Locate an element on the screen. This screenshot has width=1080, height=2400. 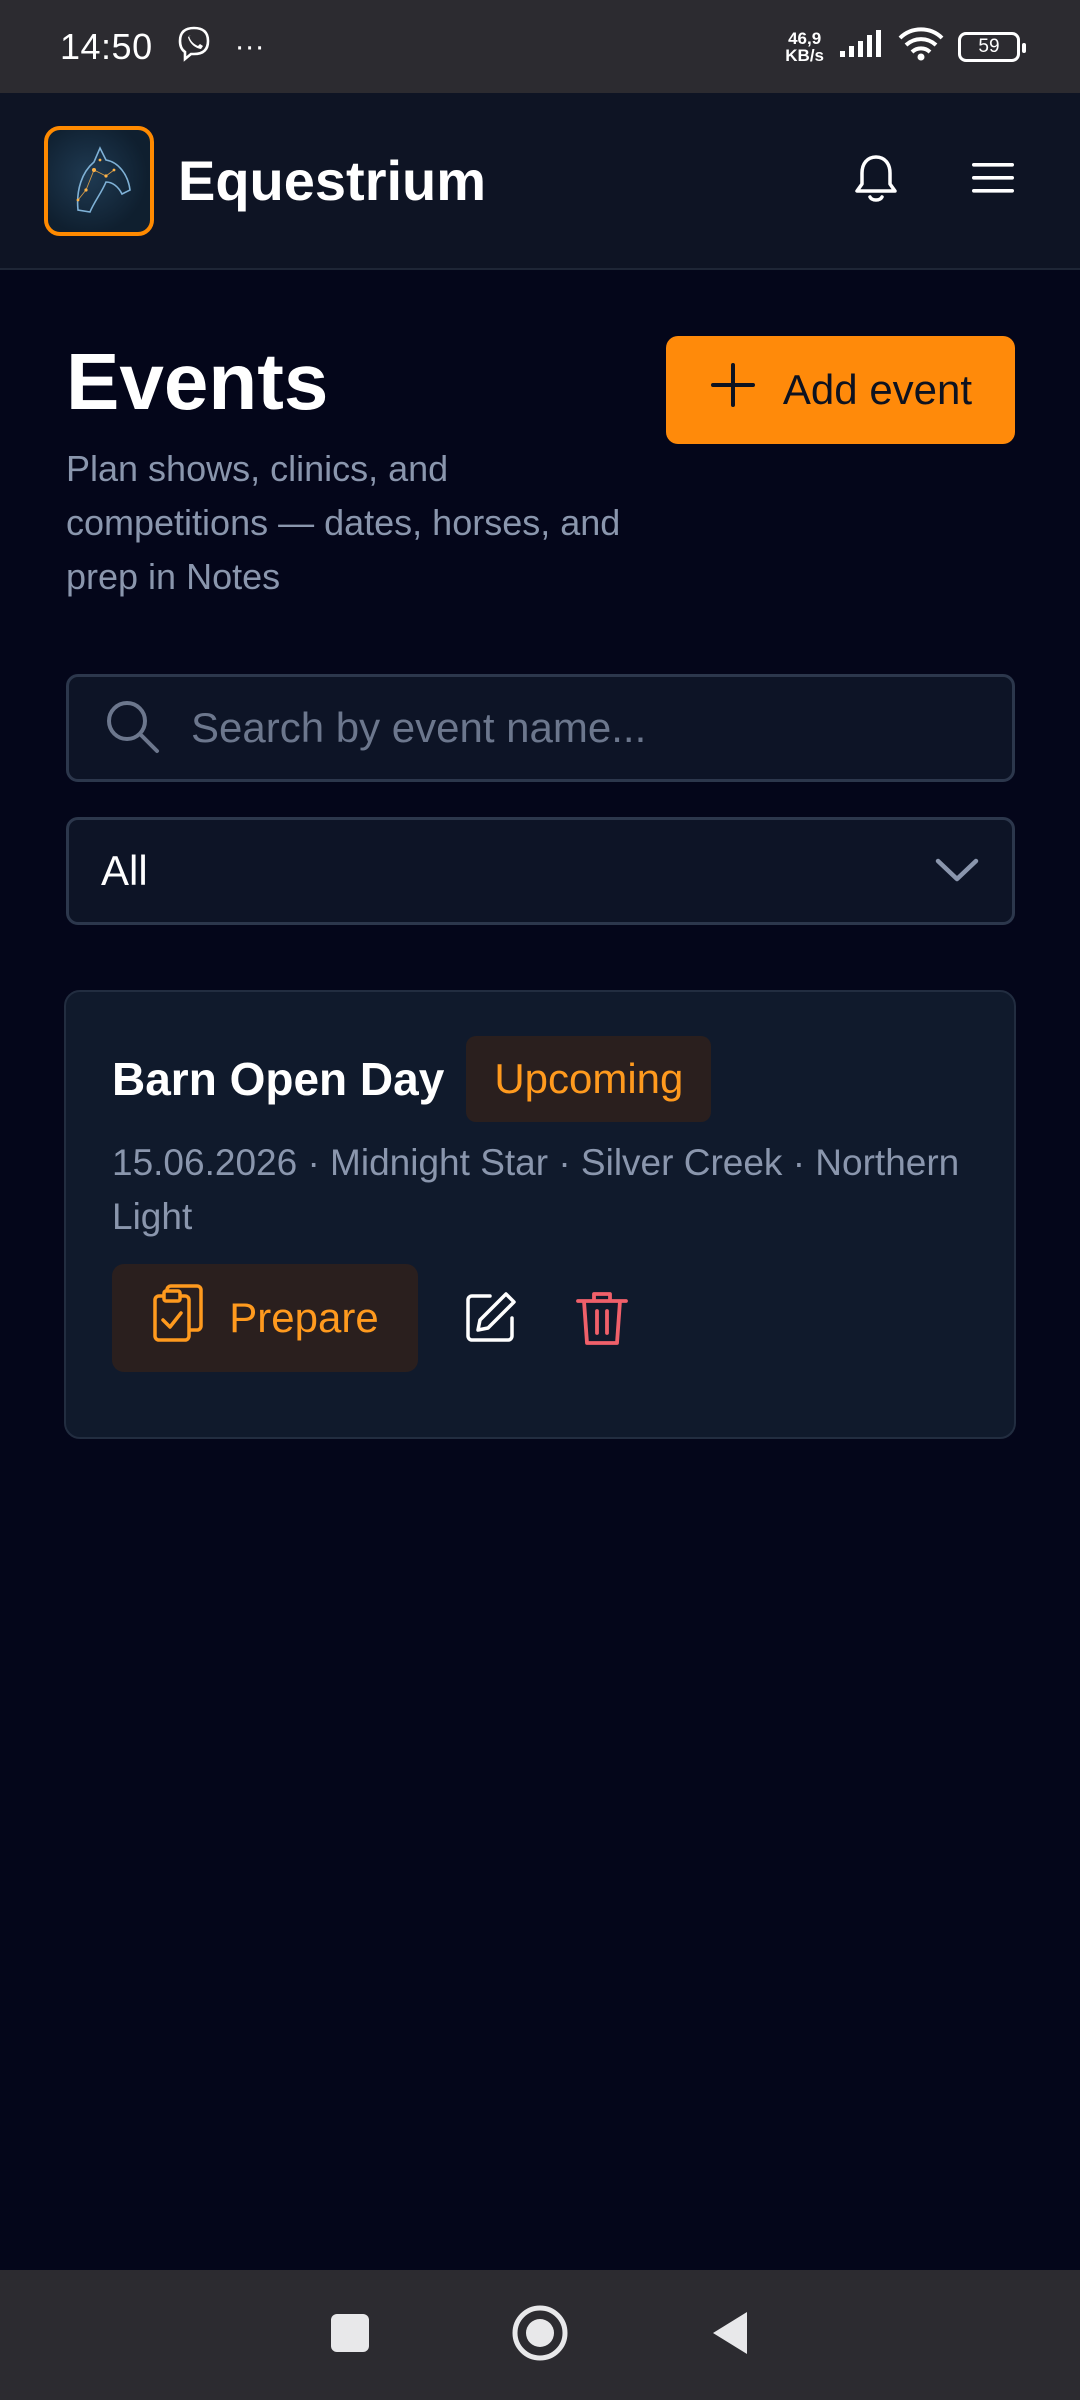
filter-selected-value: All is located at coordinates (124, 870).